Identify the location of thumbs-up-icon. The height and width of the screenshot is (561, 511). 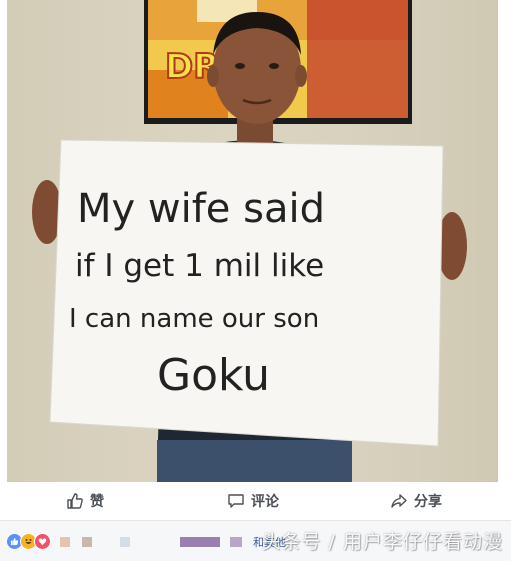
(75, 501).